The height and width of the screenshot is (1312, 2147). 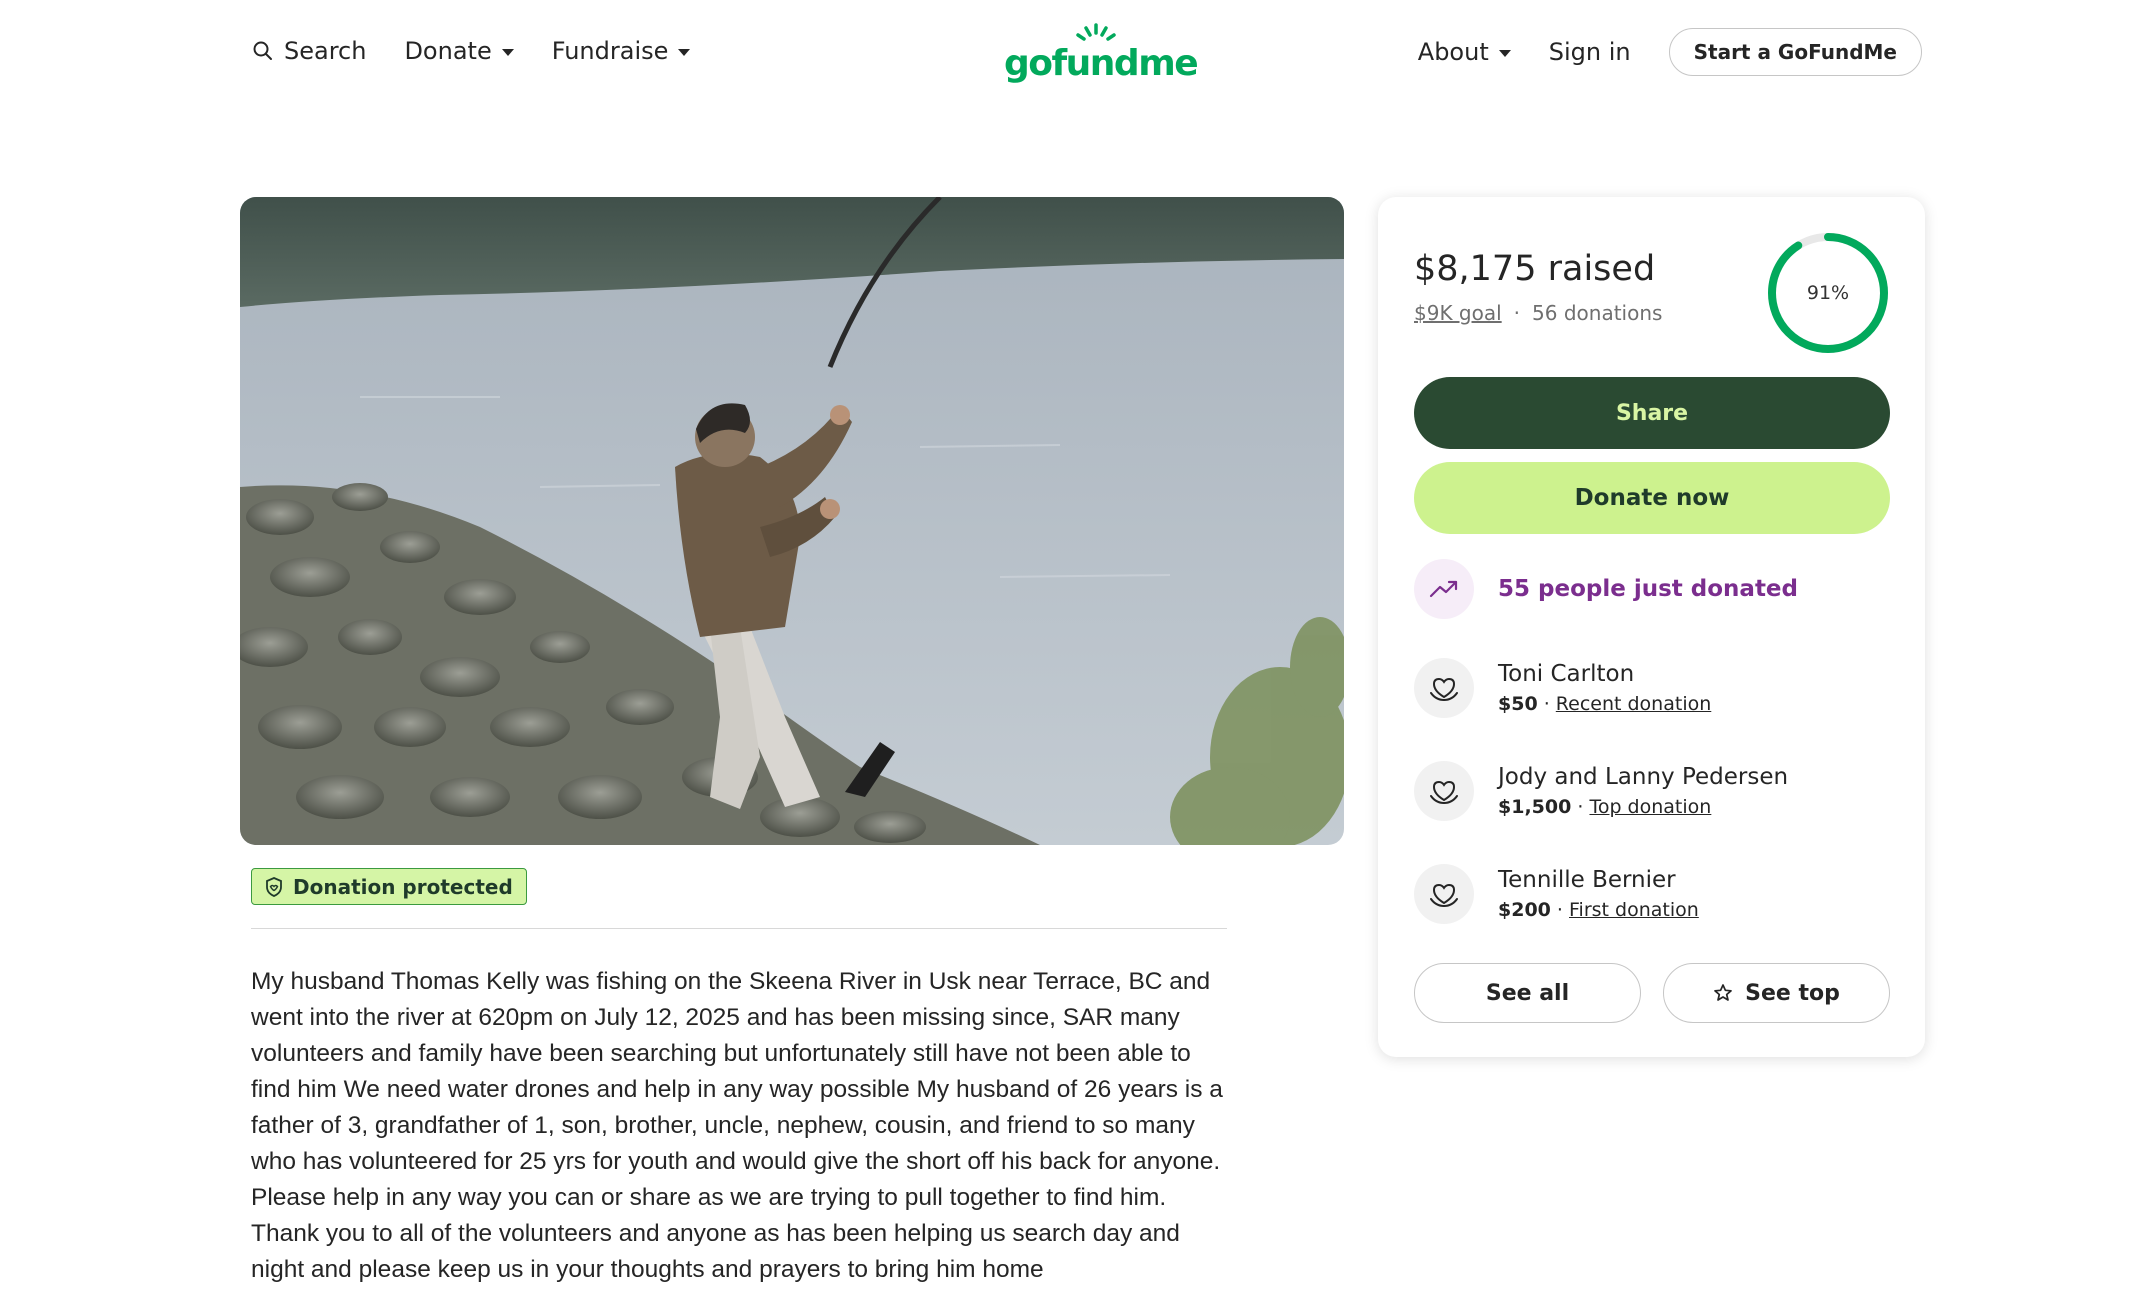 I want to click on amount-raised: $8,175 raised, so click(x=1534, y=269).